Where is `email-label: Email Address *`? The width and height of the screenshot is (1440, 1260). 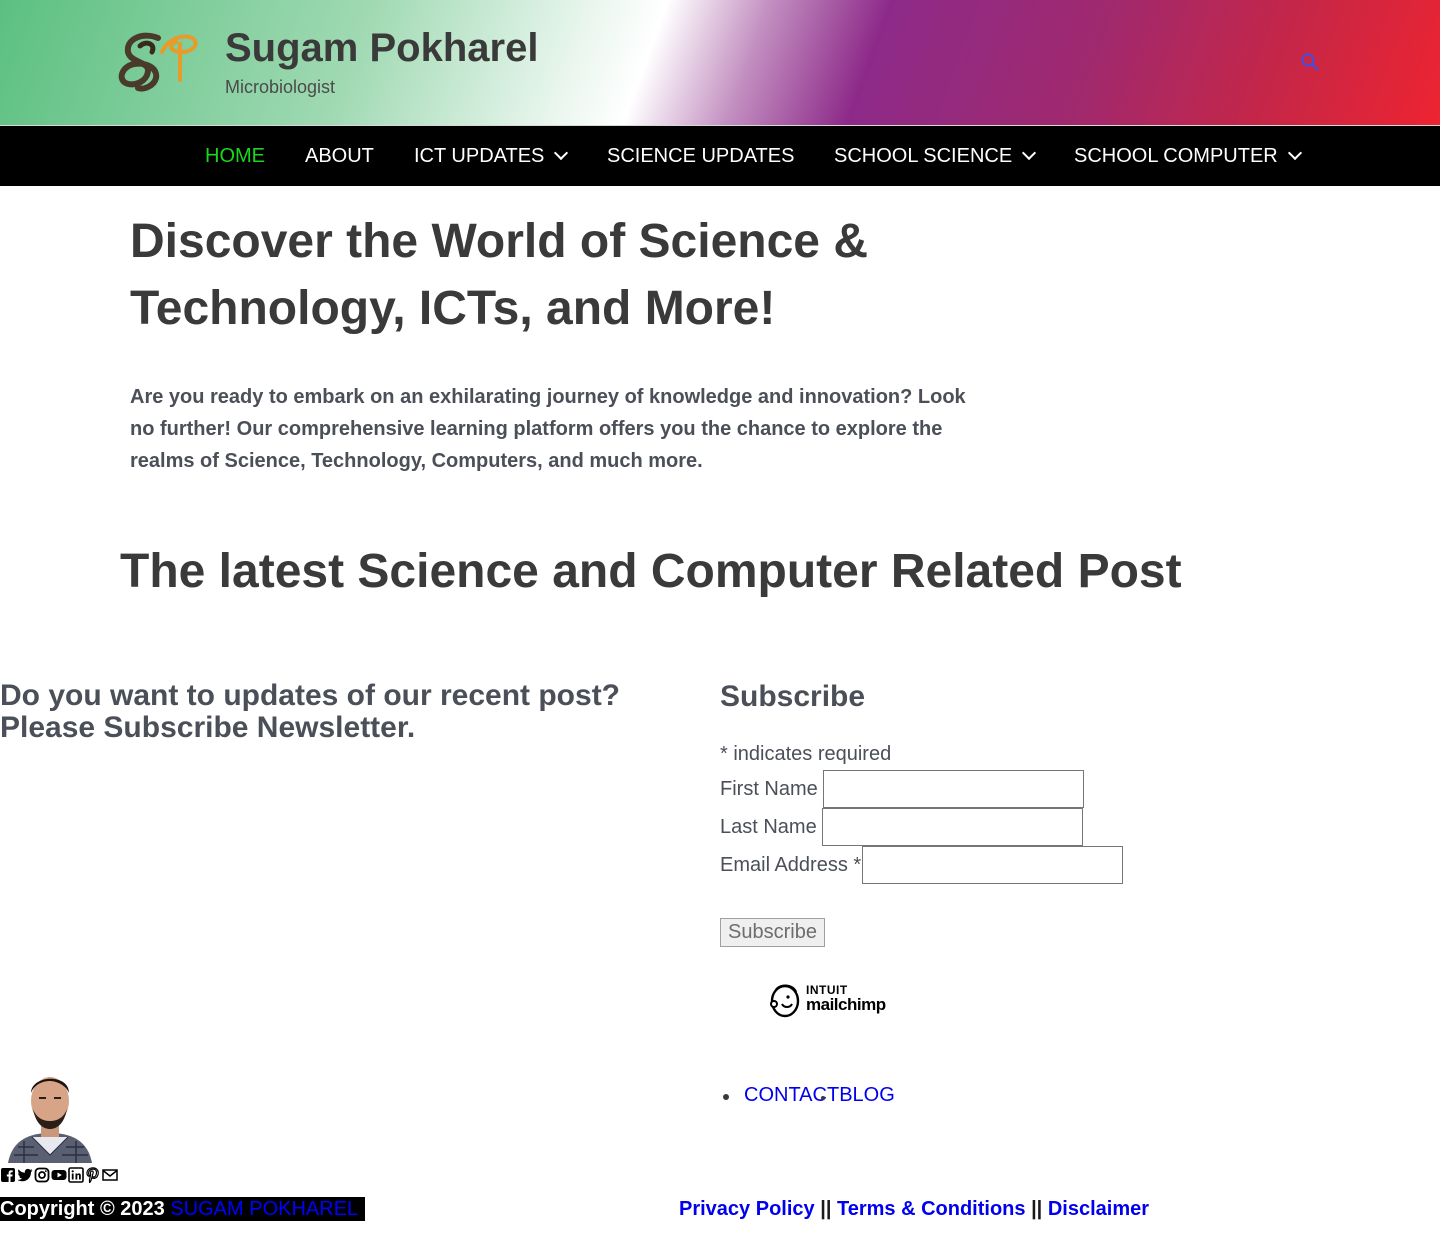
email-label: Email Address * is located at coordinates (791, 864).